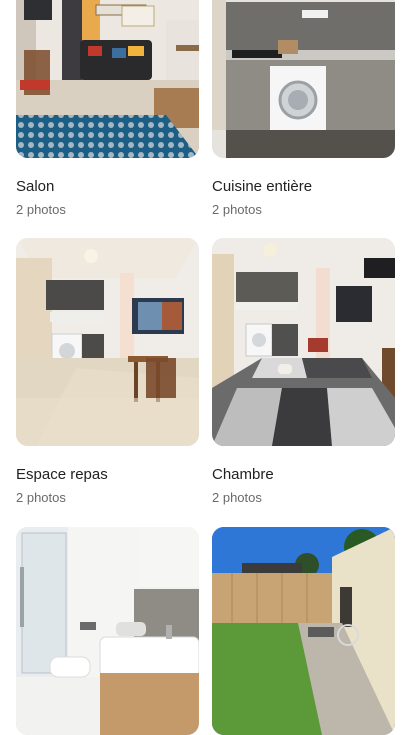 This screenshot has height=735, width=403. What do you see at coordinates (107, 79) in the screenshot?
I see `room-photo-salon` at bounding box center [107, 79].